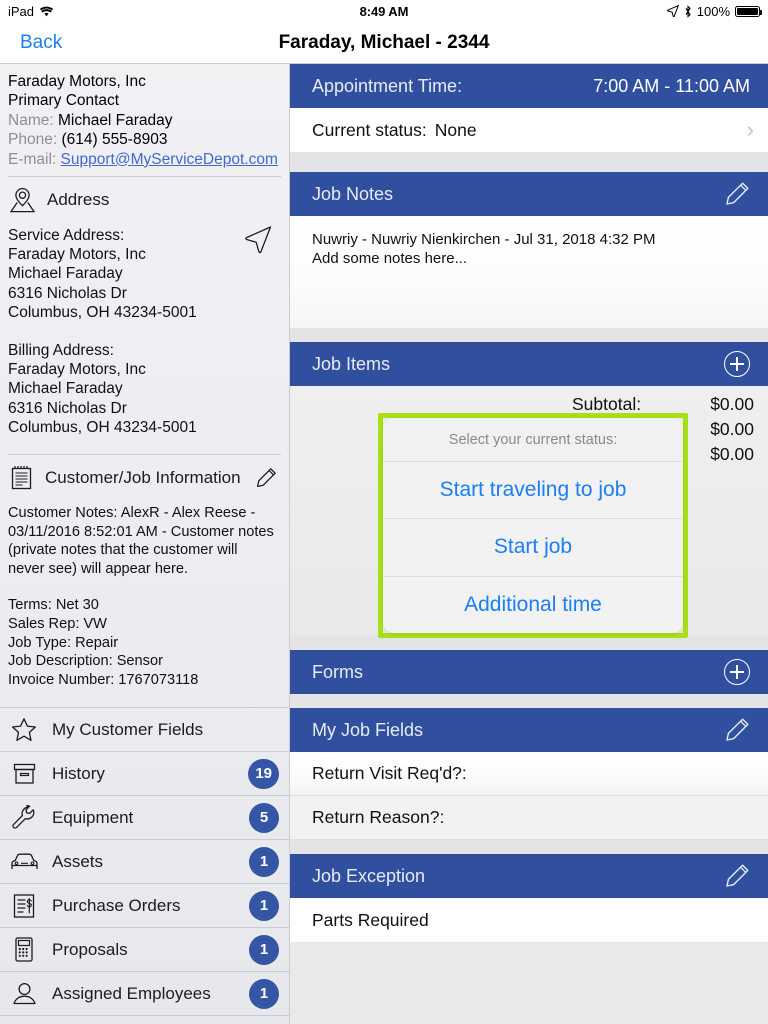 This screenshot has width=768, height=1024. I want to click on calculator-icon, so click(24, 949).